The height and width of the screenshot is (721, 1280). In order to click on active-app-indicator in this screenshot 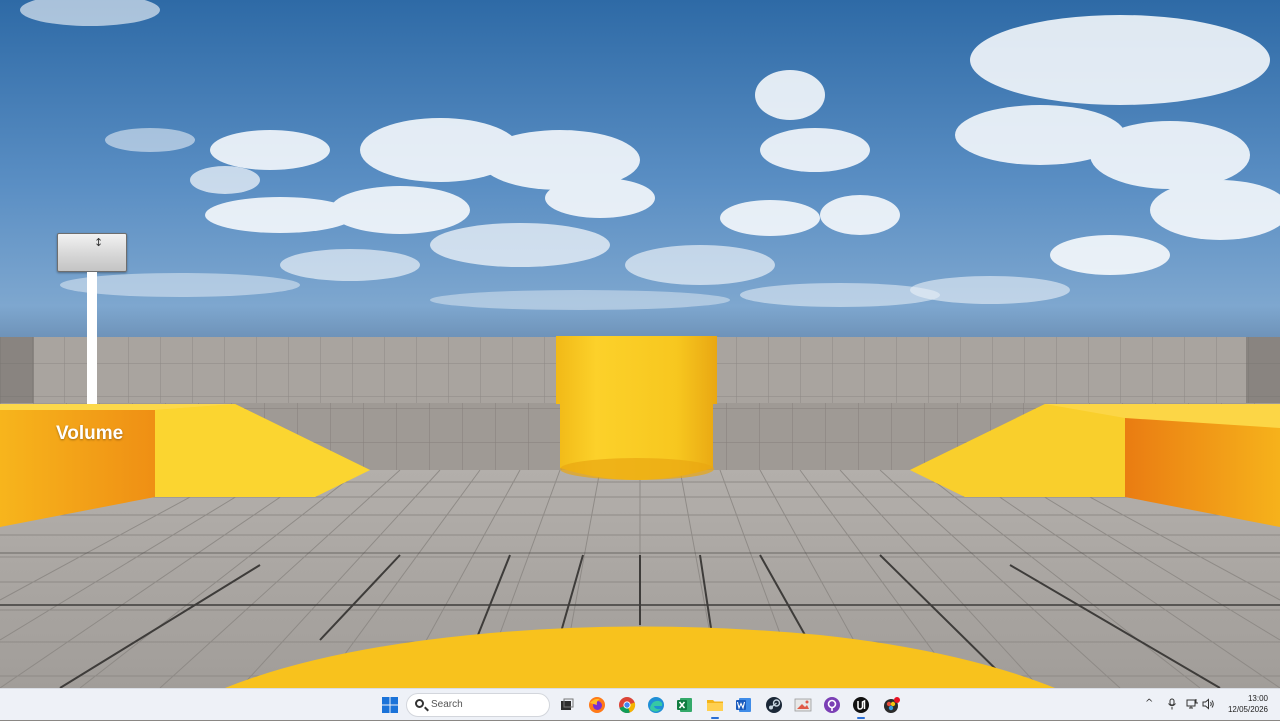, I will do `click(861, 718)`.